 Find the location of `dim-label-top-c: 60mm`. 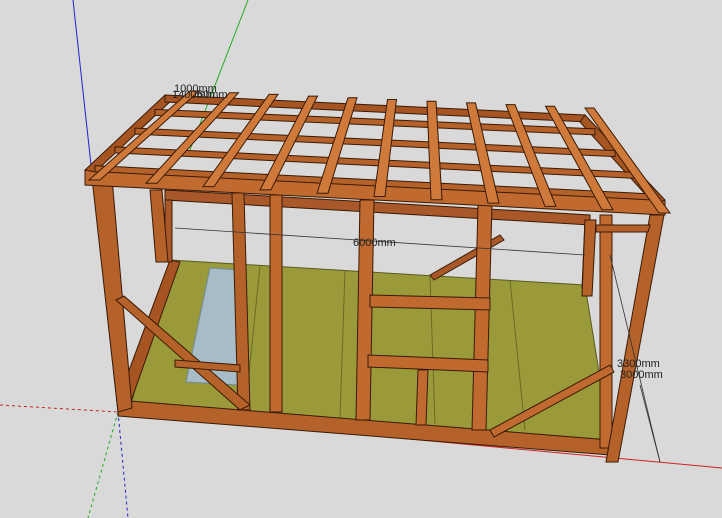

dim-label-top-c: 60mm is located at coordinates (212, 95).